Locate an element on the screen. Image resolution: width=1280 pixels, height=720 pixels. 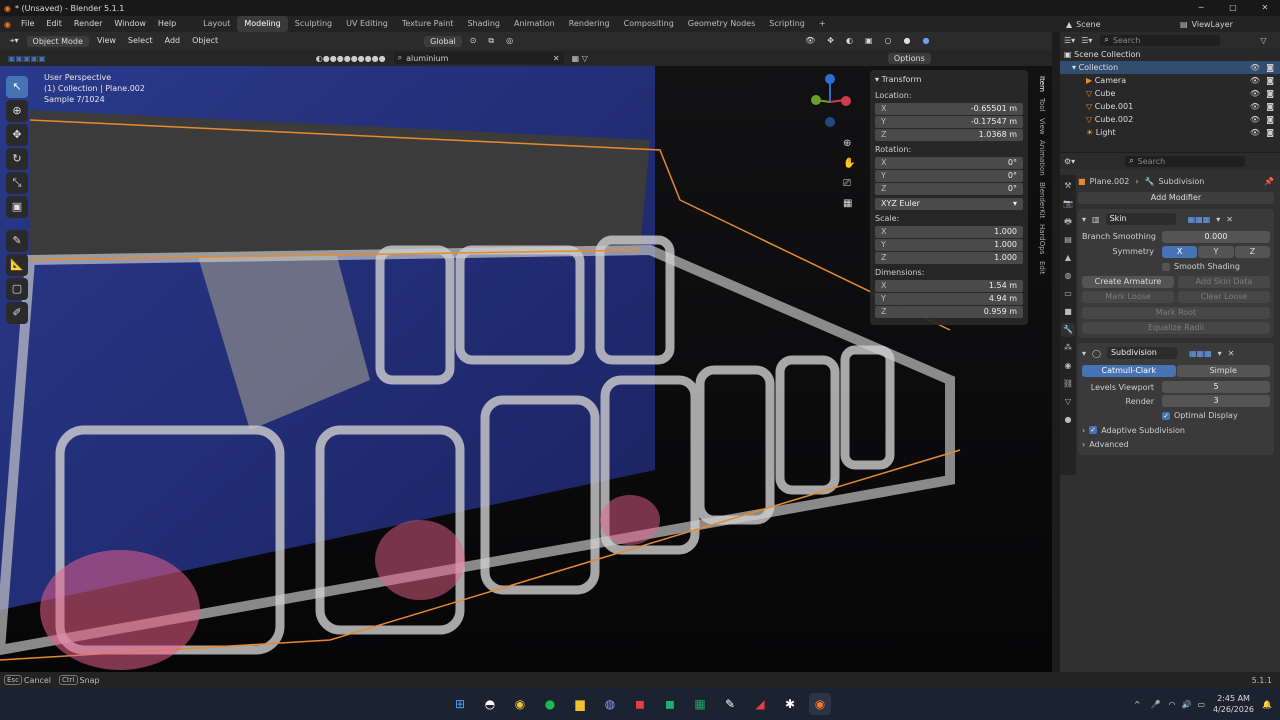
tab-compositing: Compositing is located at coordinates (649, 24).